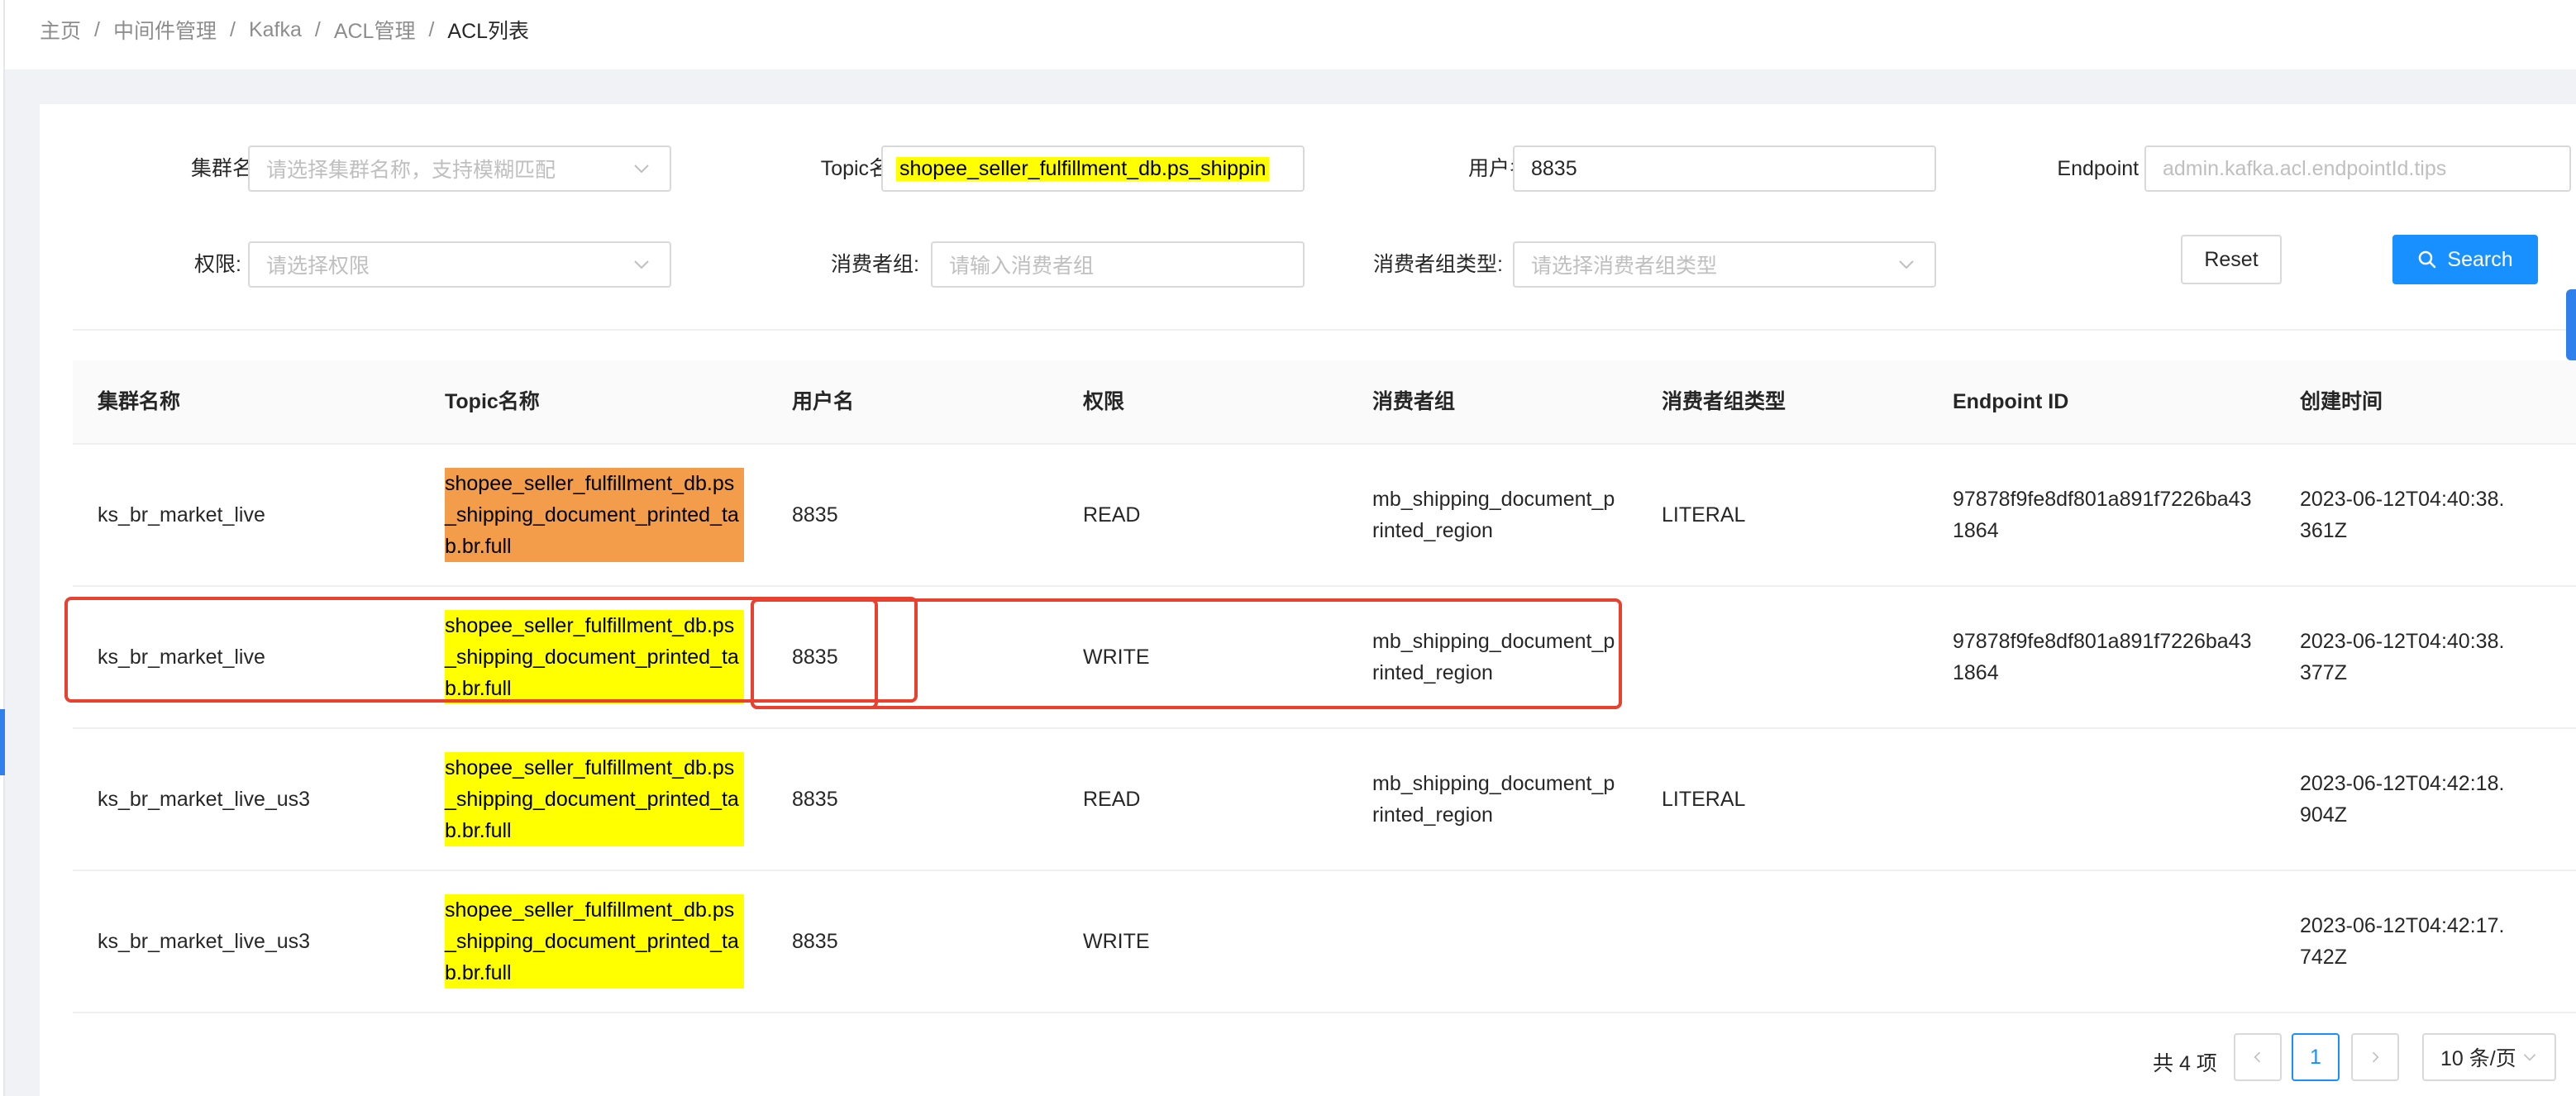 Image resolution: width=2576 pixels, height=1096 pixels. Describe the element at coordinates (1290, 34) in the screenshot. I see `top-bar: 主页 / 中间件管理 / Kafka / ACL管理 / ACL列表` at that location.